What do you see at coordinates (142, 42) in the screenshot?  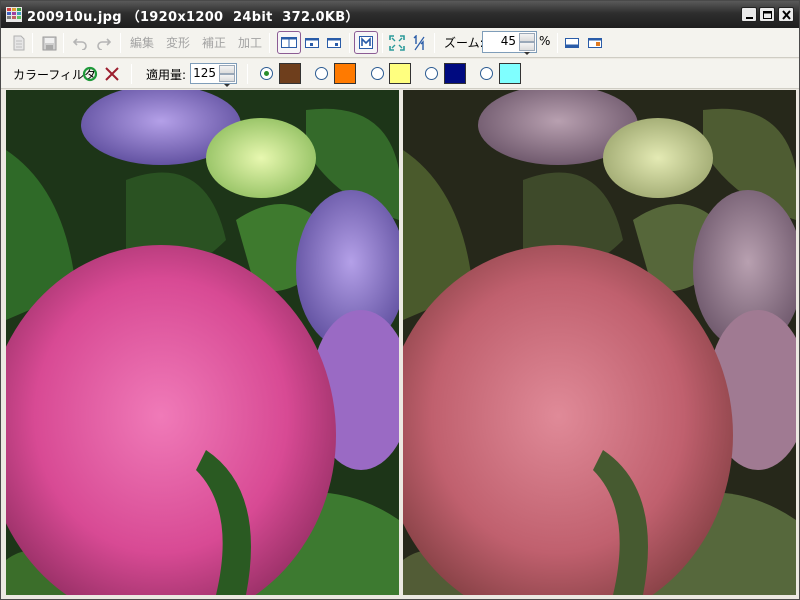 I see `menu-edit: 編集` at bounding box center [142, 42].